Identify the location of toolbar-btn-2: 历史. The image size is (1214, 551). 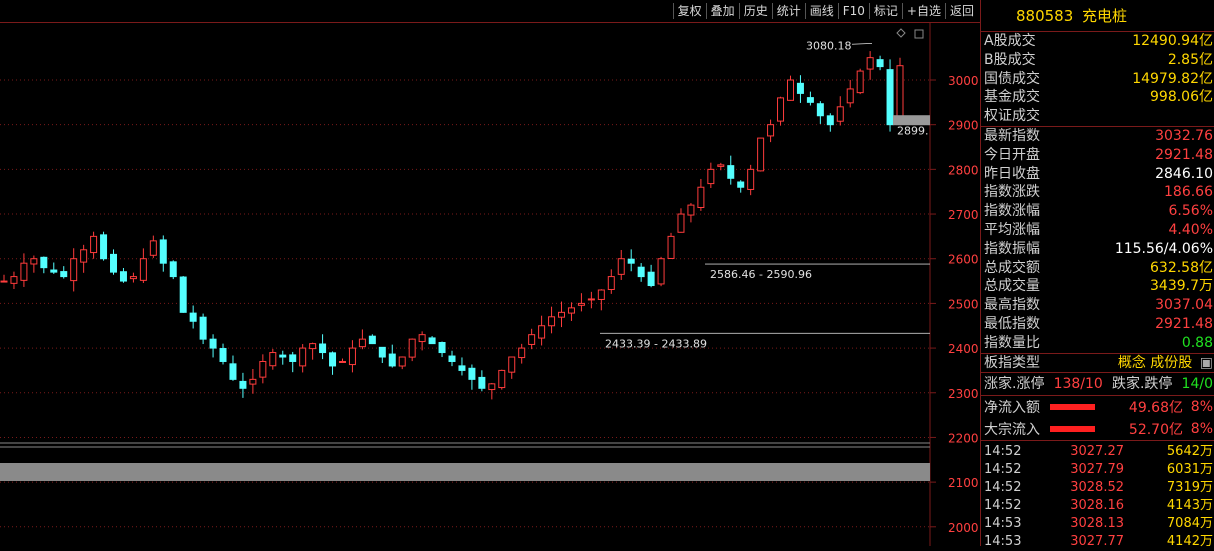
(755, 11).